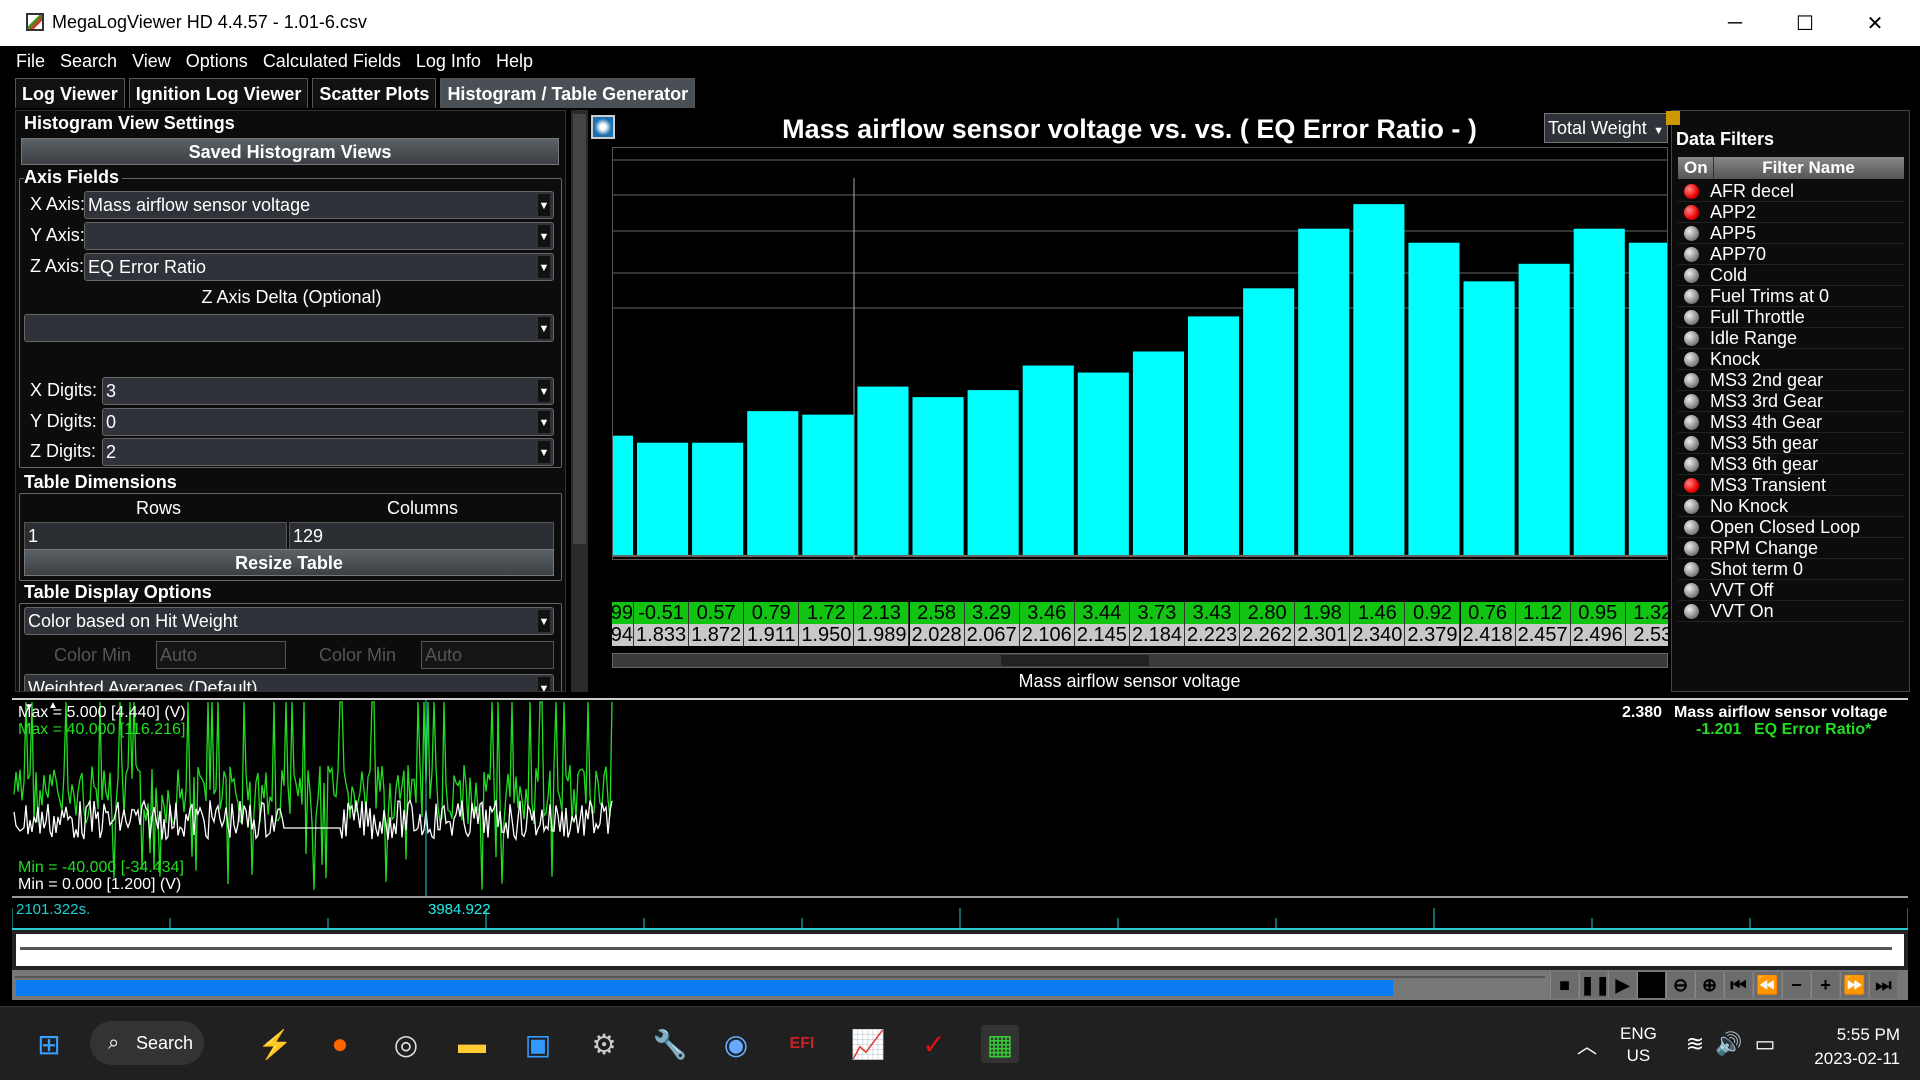 The image size is (1920, 1080). I want to click on z-value-cell: 2.58, so click(937, 613).